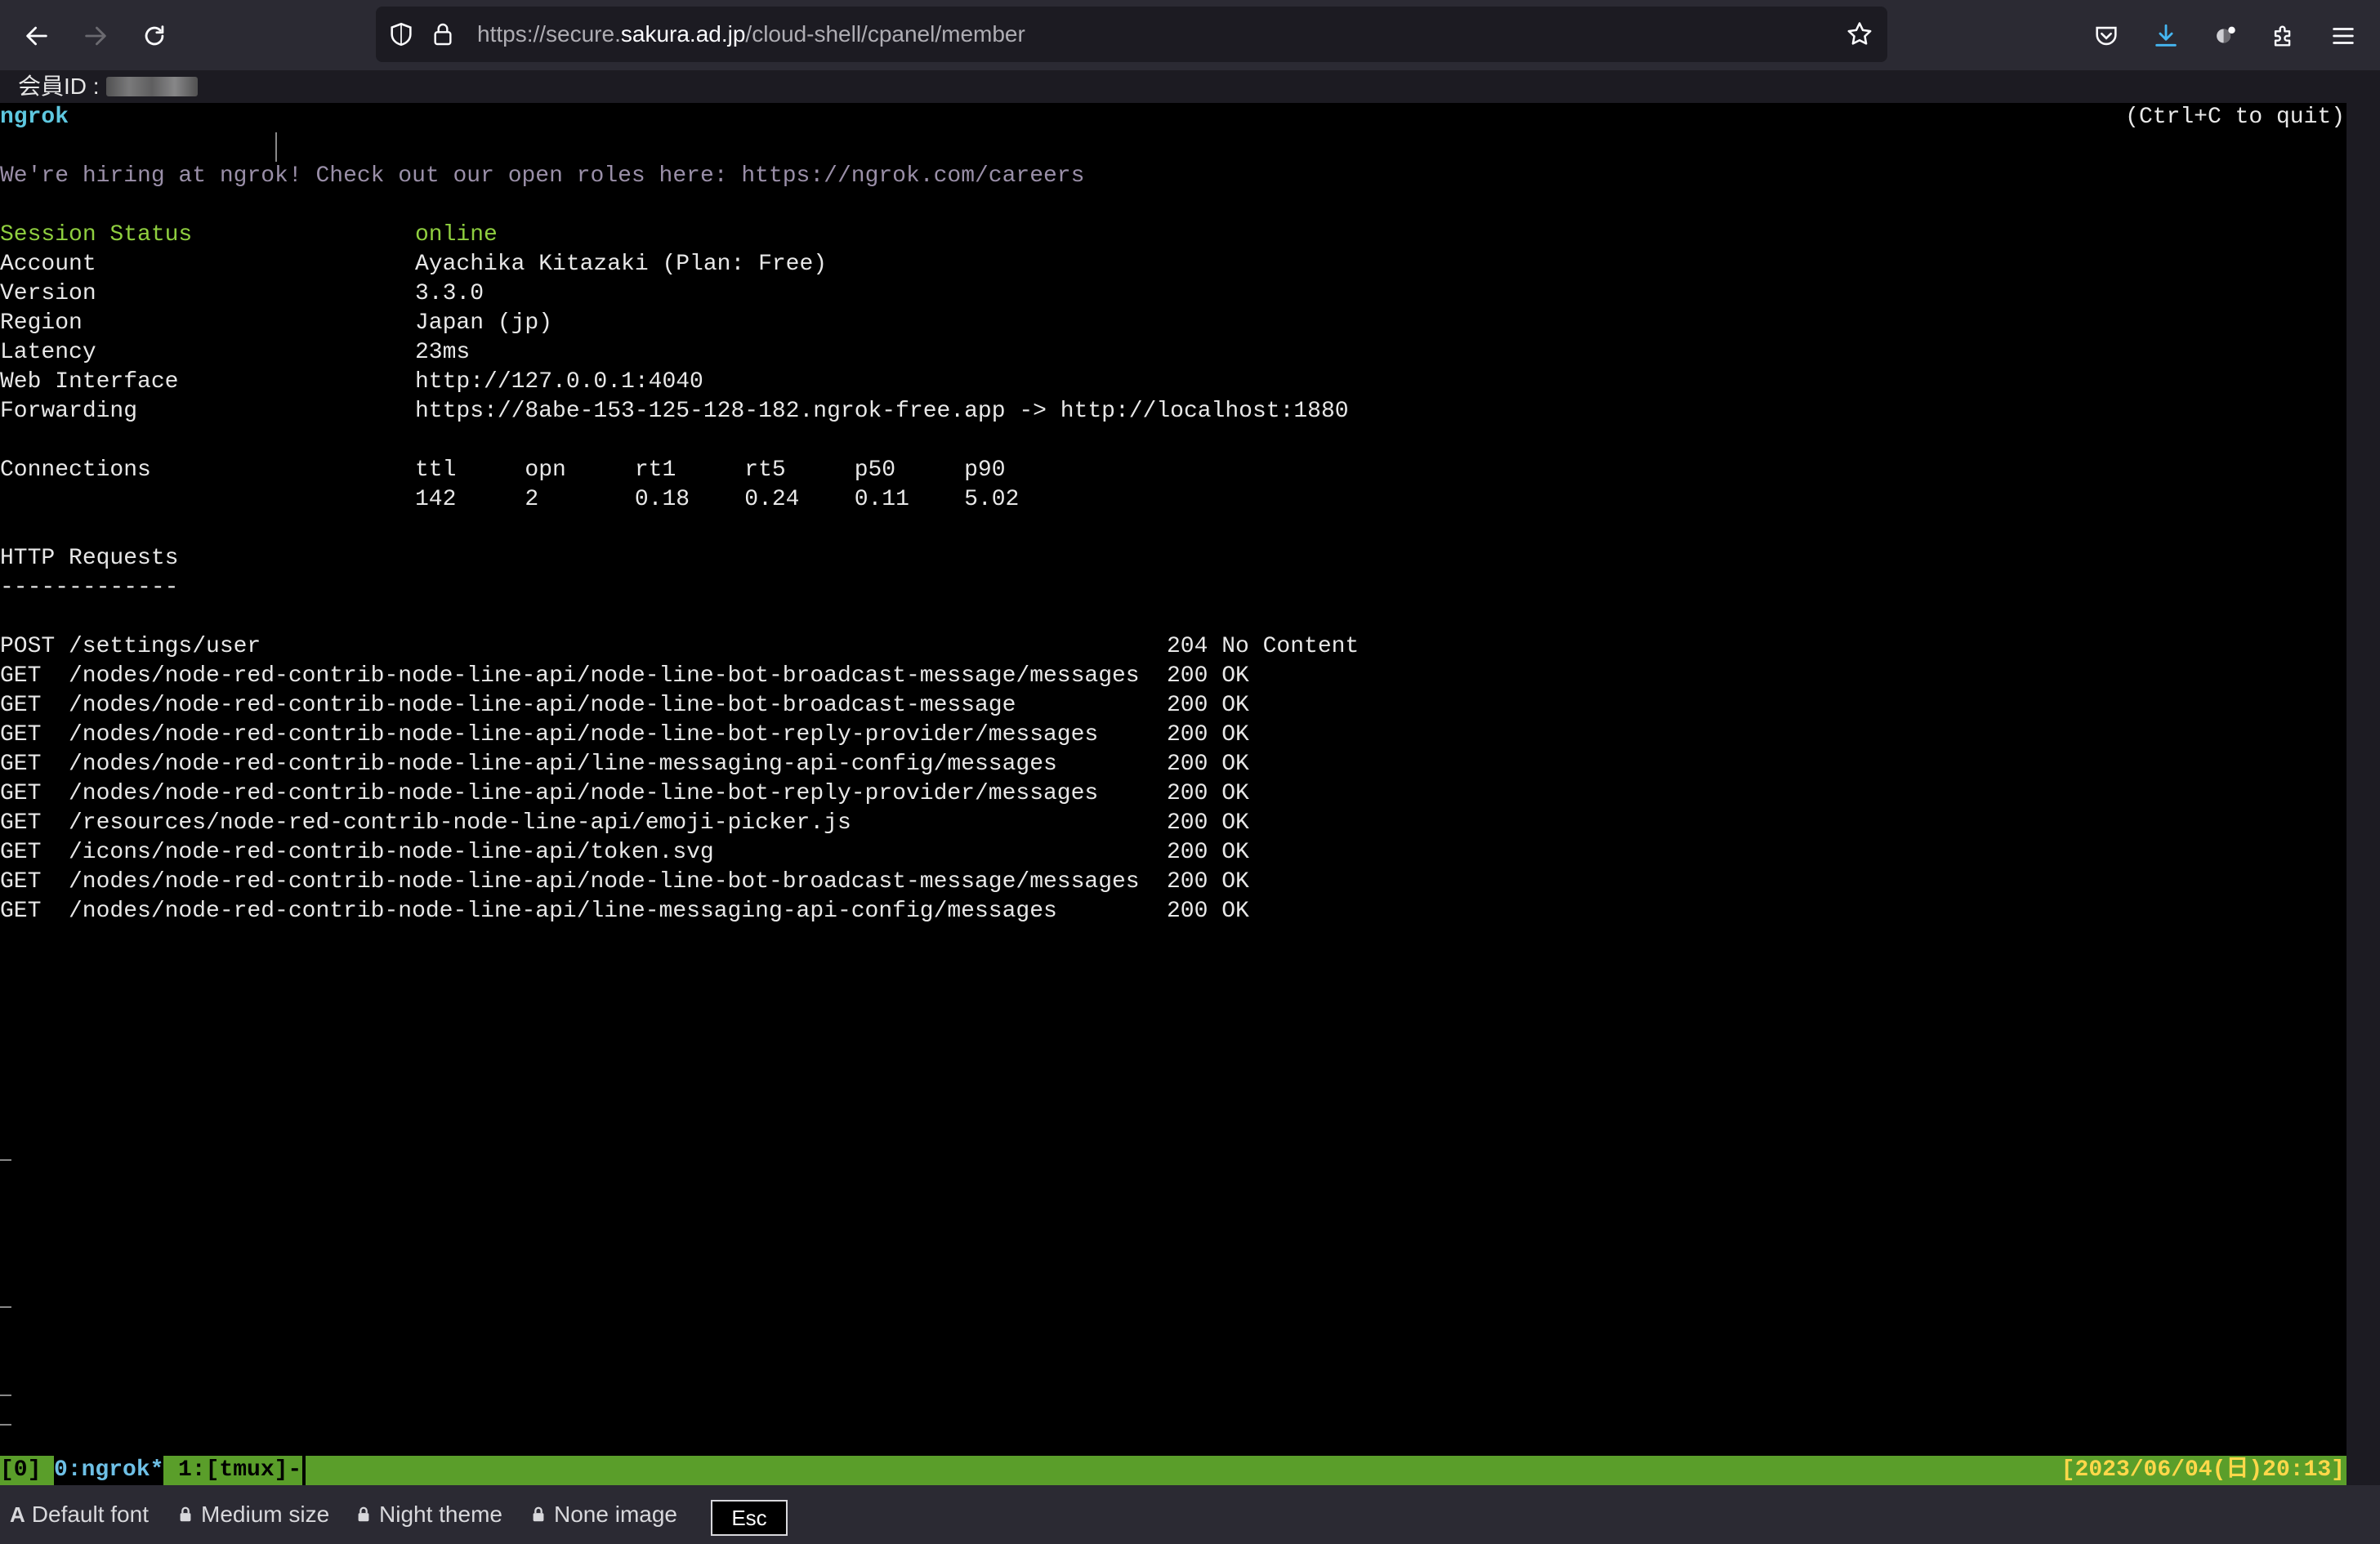 The height and width of the screenshot is (1544, 2380). Describe the element at coordinates (449, 293) in the screenshot. I see `info-value: 3.3.0` at that location.